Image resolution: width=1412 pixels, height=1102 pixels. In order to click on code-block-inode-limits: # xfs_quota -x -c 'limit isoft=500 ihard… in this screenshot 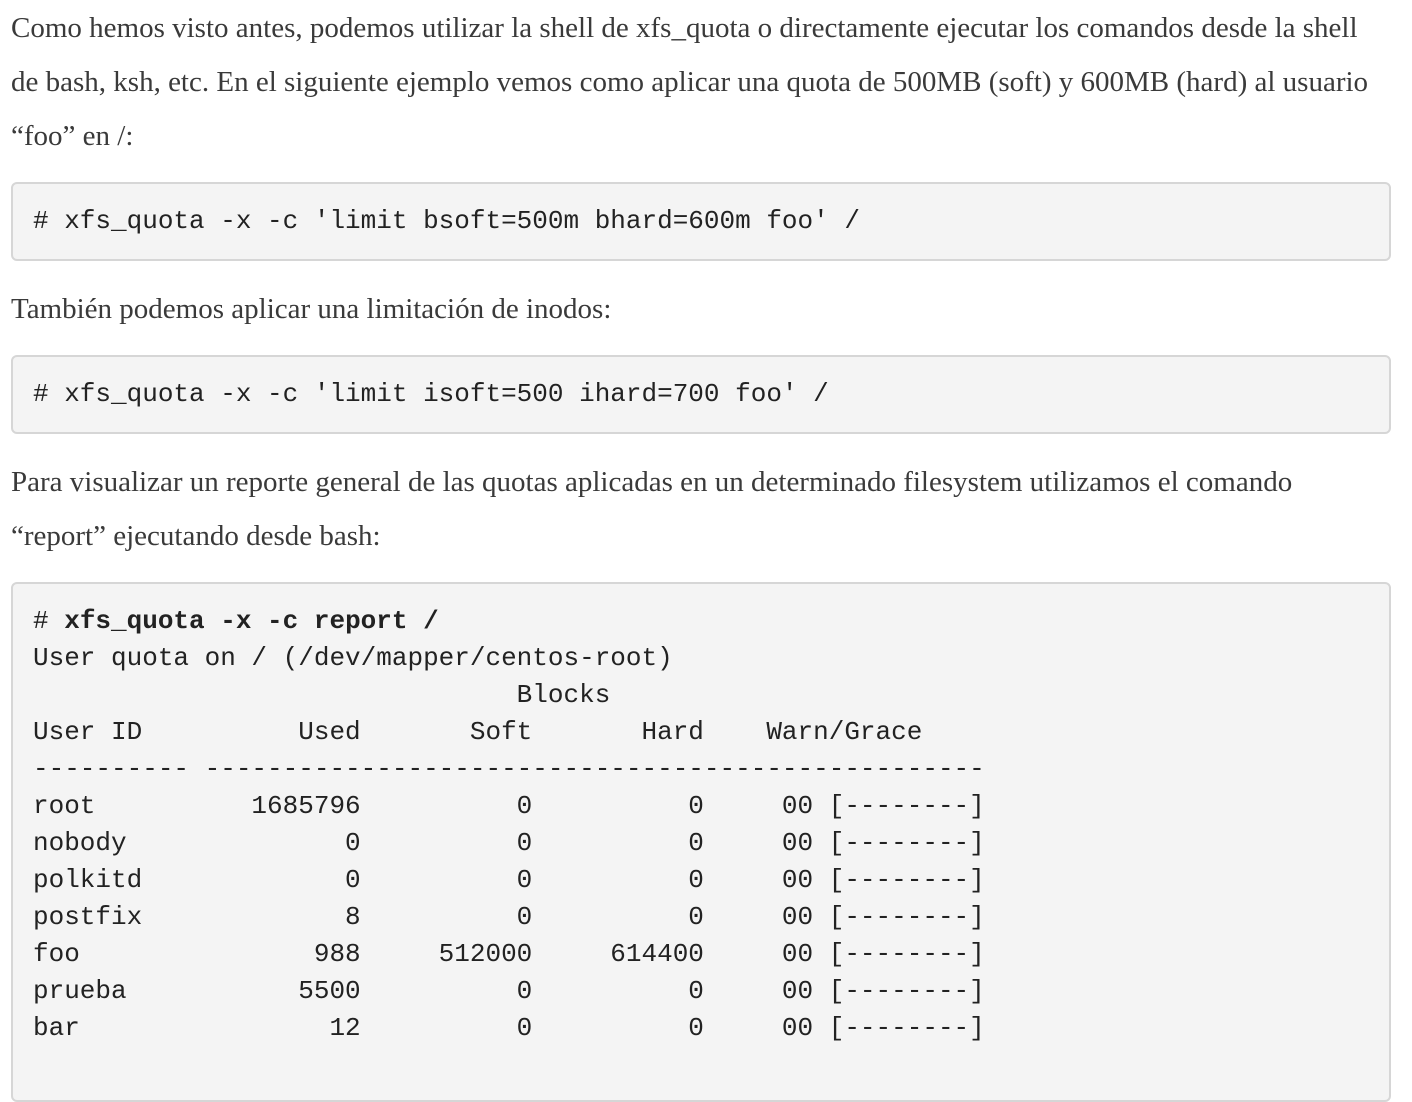, I will do `click(701, 394)`.